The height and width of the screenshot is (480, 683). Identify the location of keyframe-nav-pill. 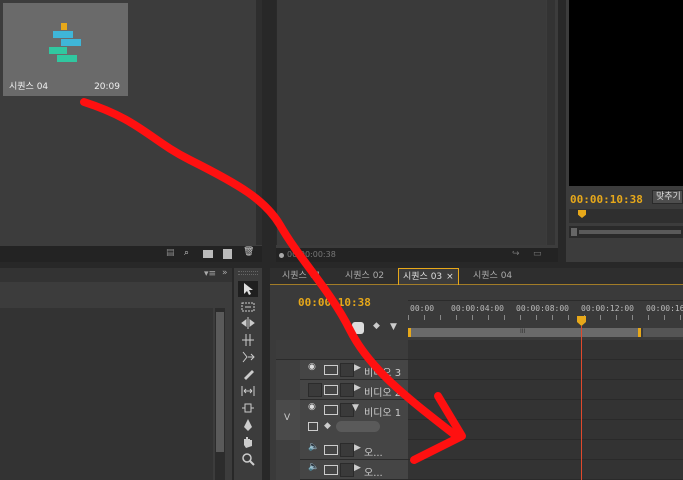
(358, 426).